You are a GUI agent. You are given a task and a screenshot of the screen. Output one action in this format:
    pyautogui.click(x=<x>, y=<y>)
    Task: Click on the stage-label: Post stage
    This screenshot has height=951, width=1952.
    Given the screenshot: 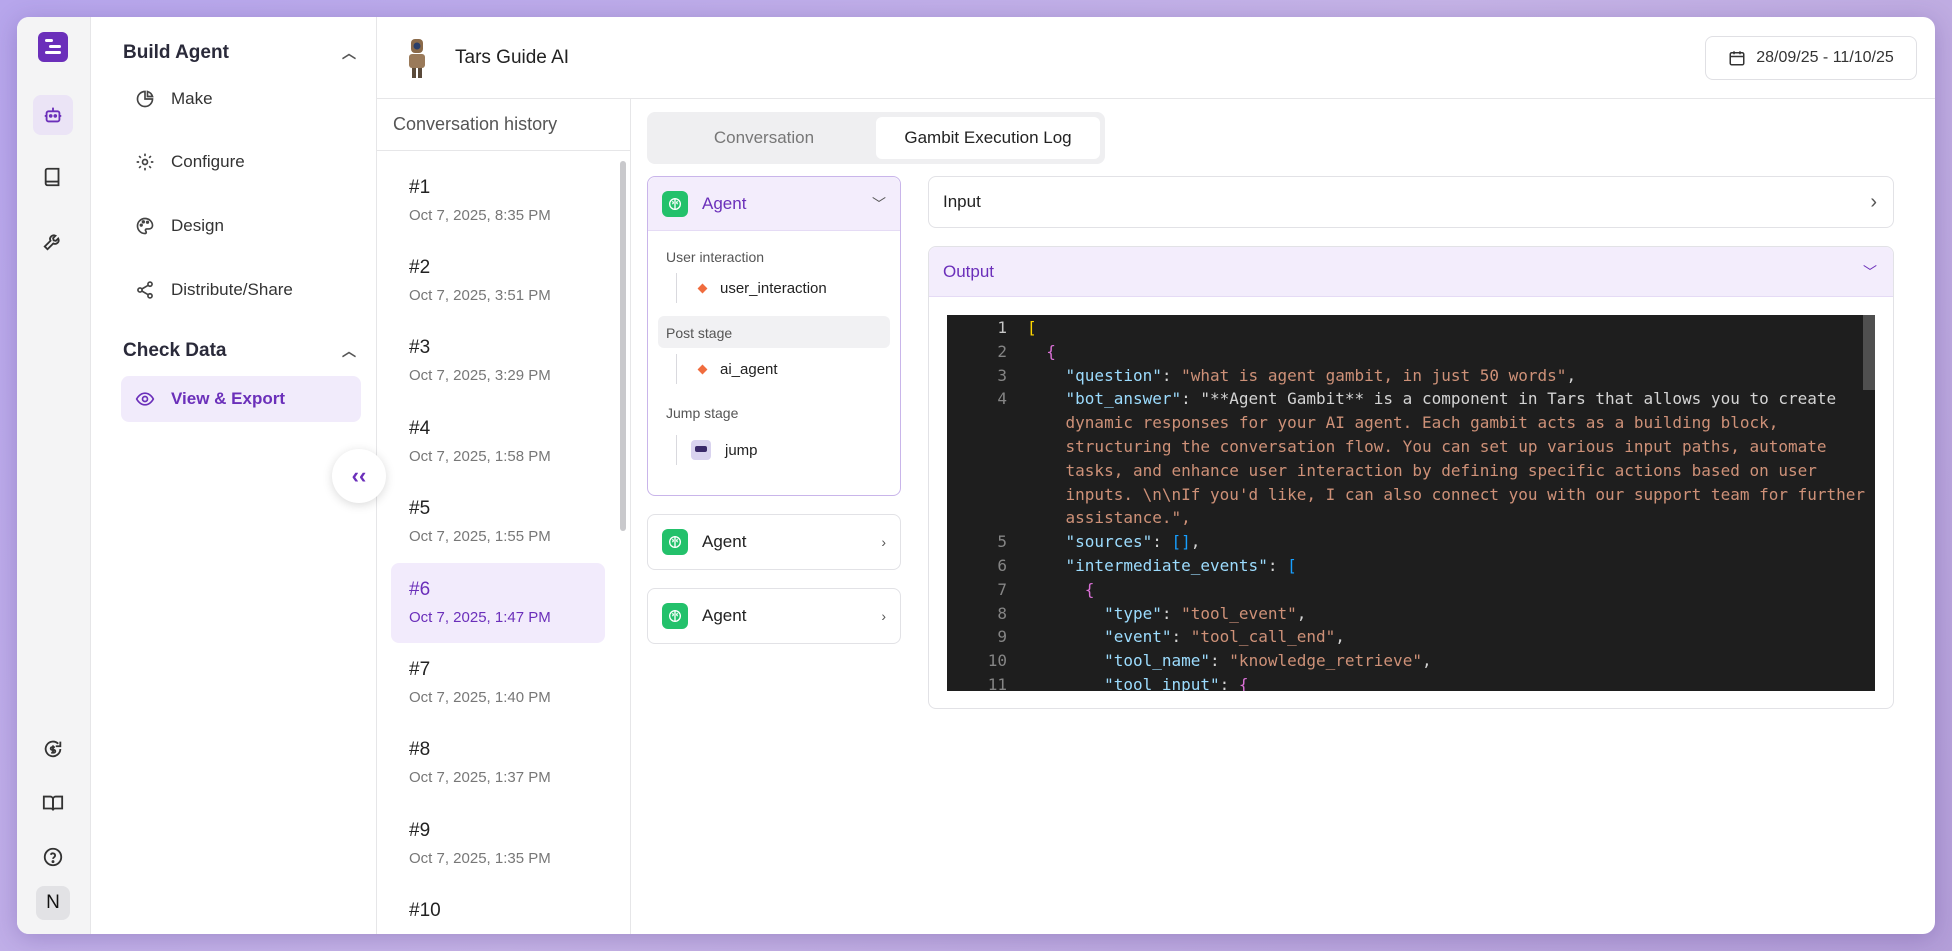 What is the action you would take?
    pyautogui.click(x=699, y=333)
    